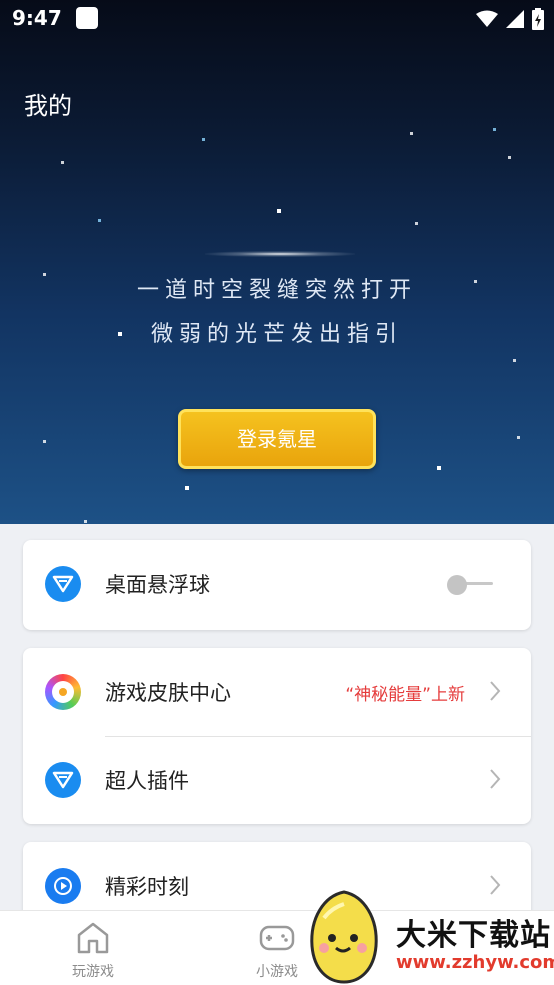 Image resolution: width=554 pixels, height=985 pixels. I want to click on gamepad-icon, so click(277, 938).